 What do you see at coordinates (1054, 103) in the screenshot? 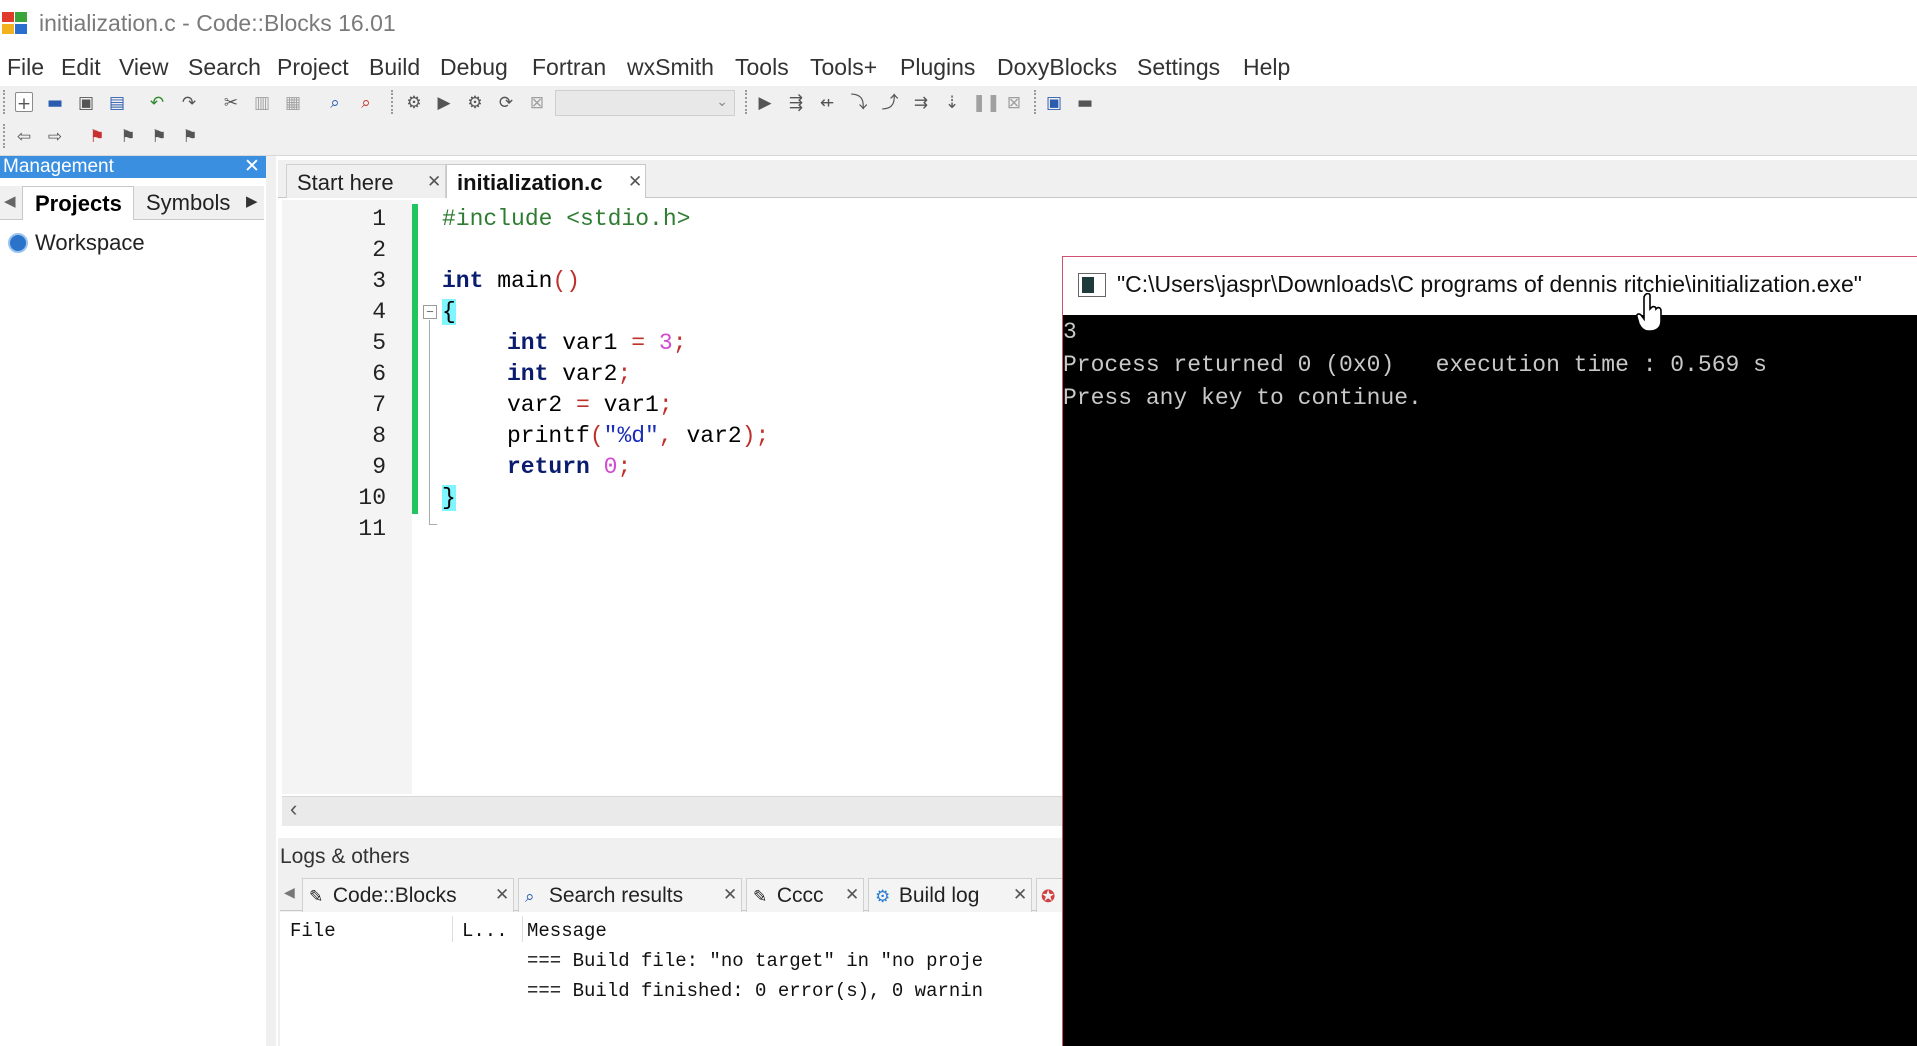
I see `debug-windows-icon: ▣` at bounding box center [1054, 103].